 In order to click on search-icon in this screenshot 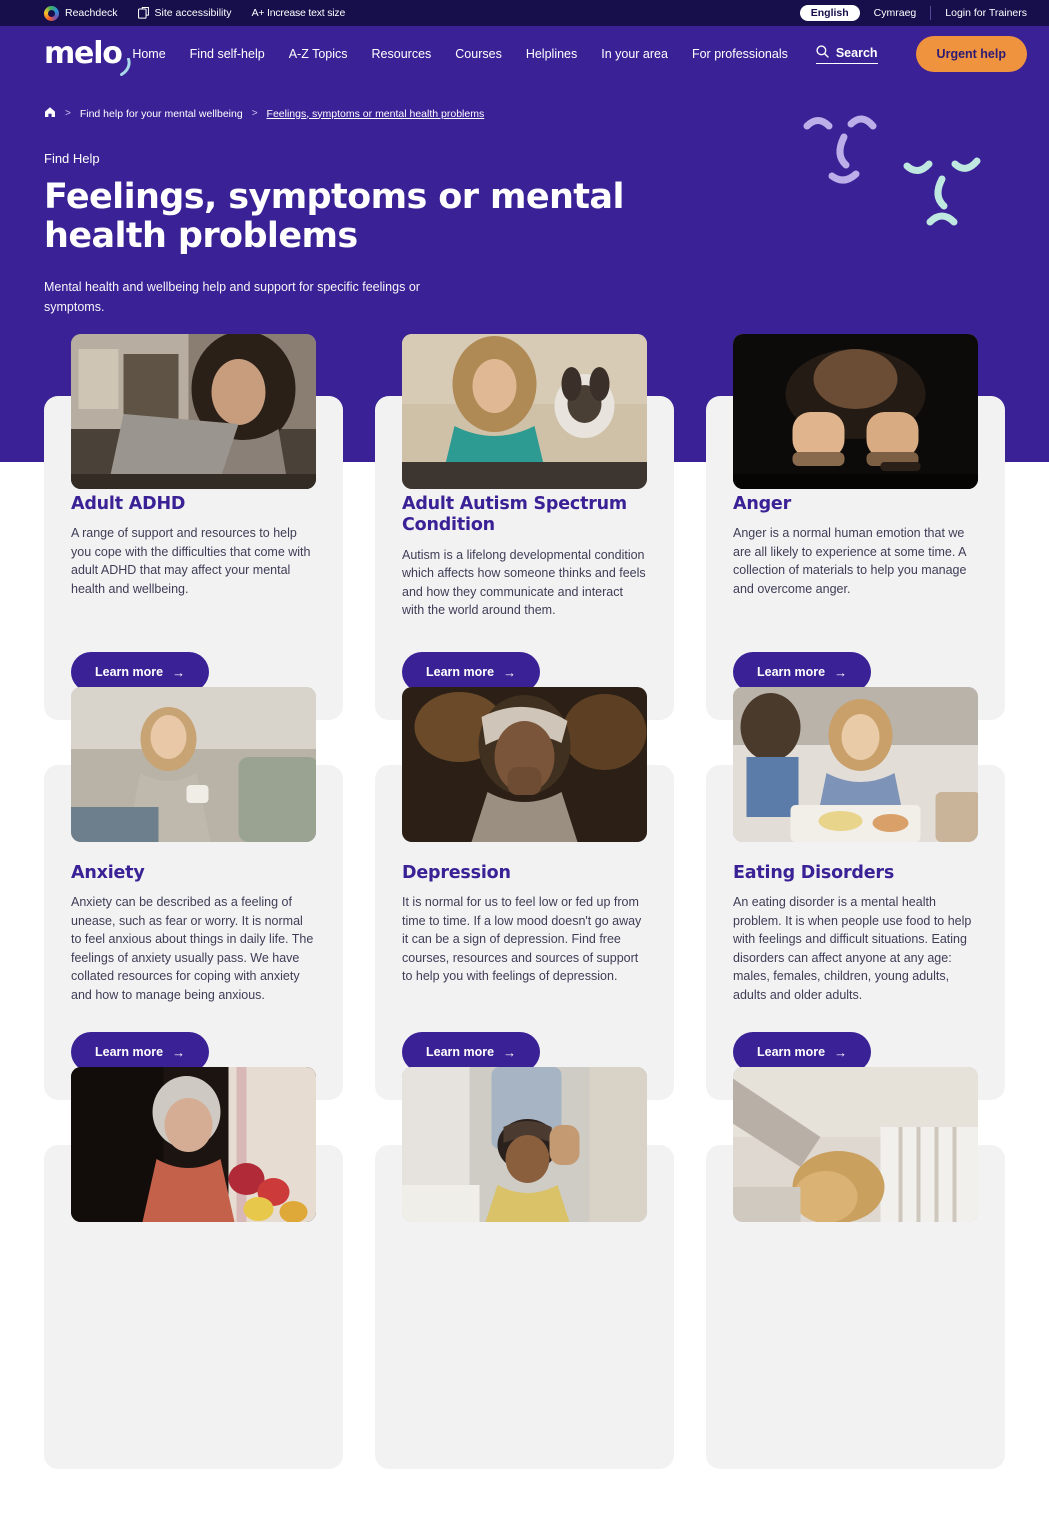, I will do `click(822, 52)`.